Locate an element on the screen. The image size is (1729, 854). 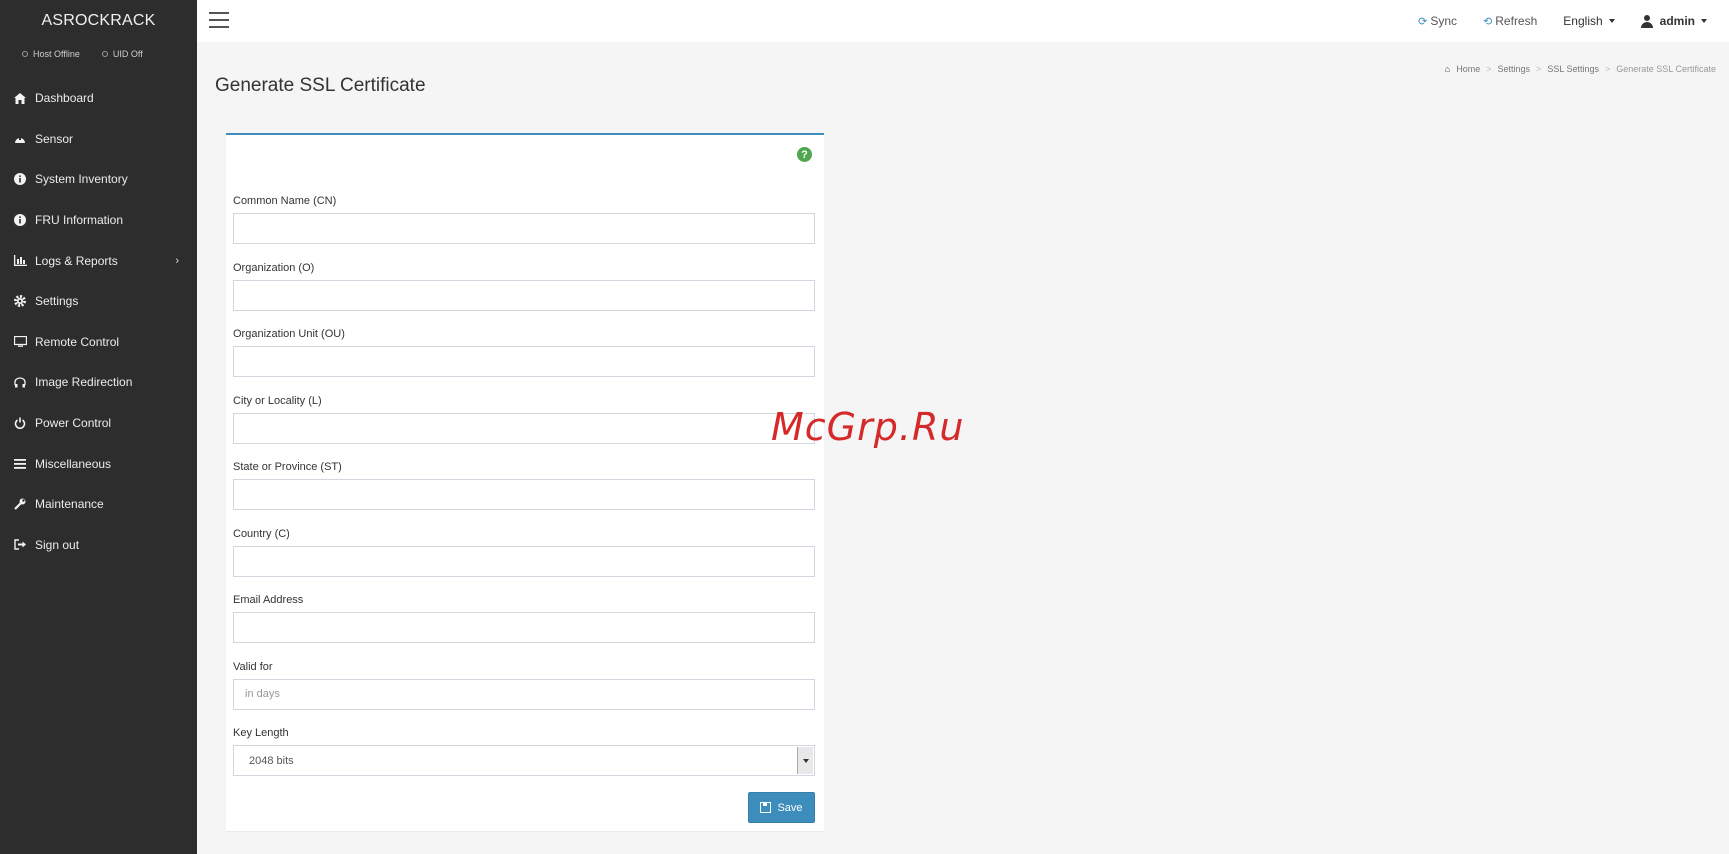
valid-for-group: Valid for is located at coordinates (524, 685).